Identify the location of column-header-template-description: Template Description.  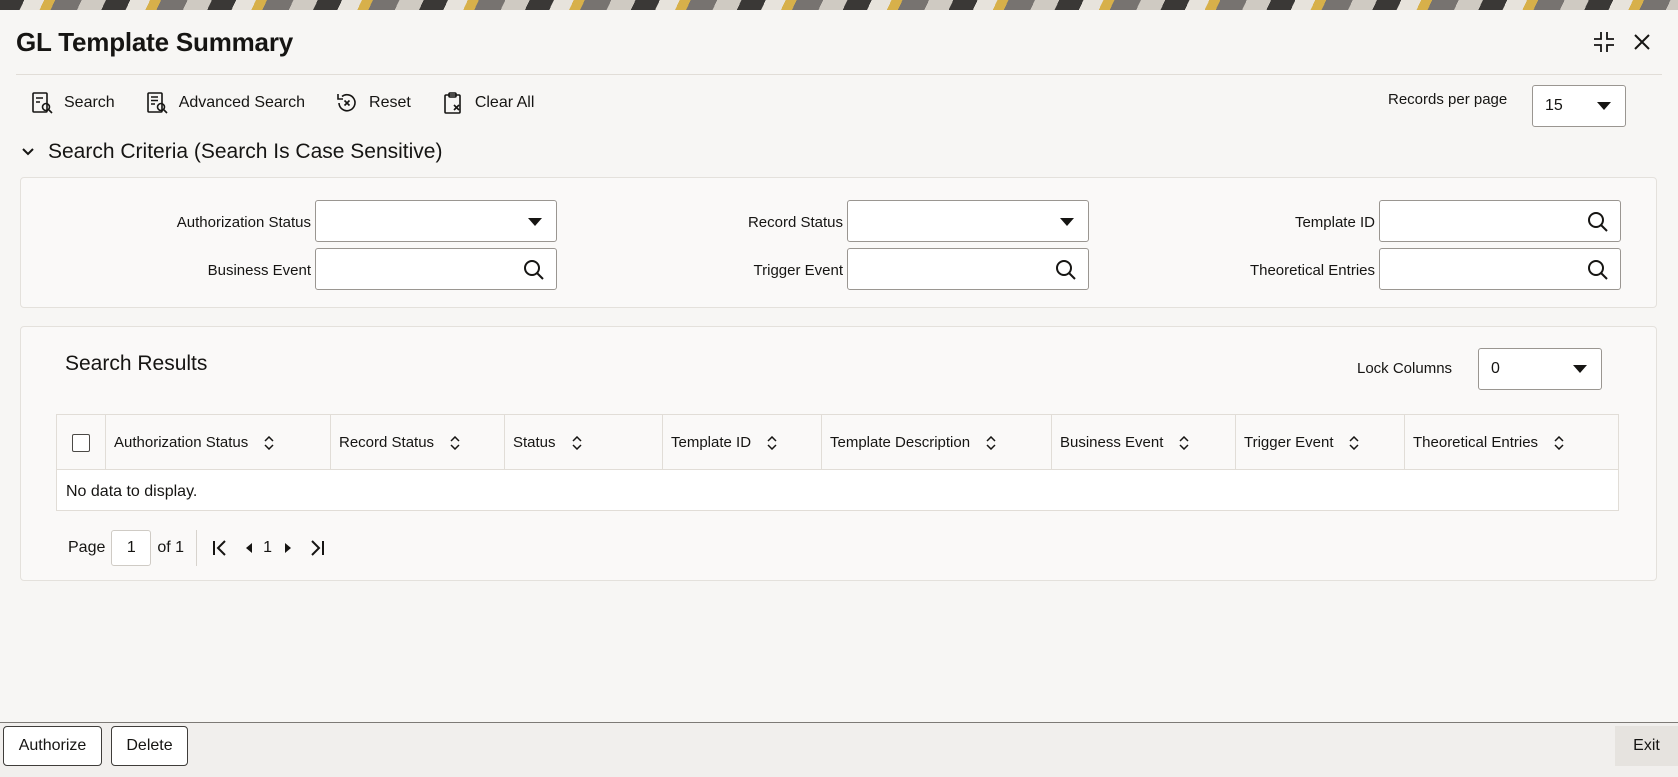
(936, 442).